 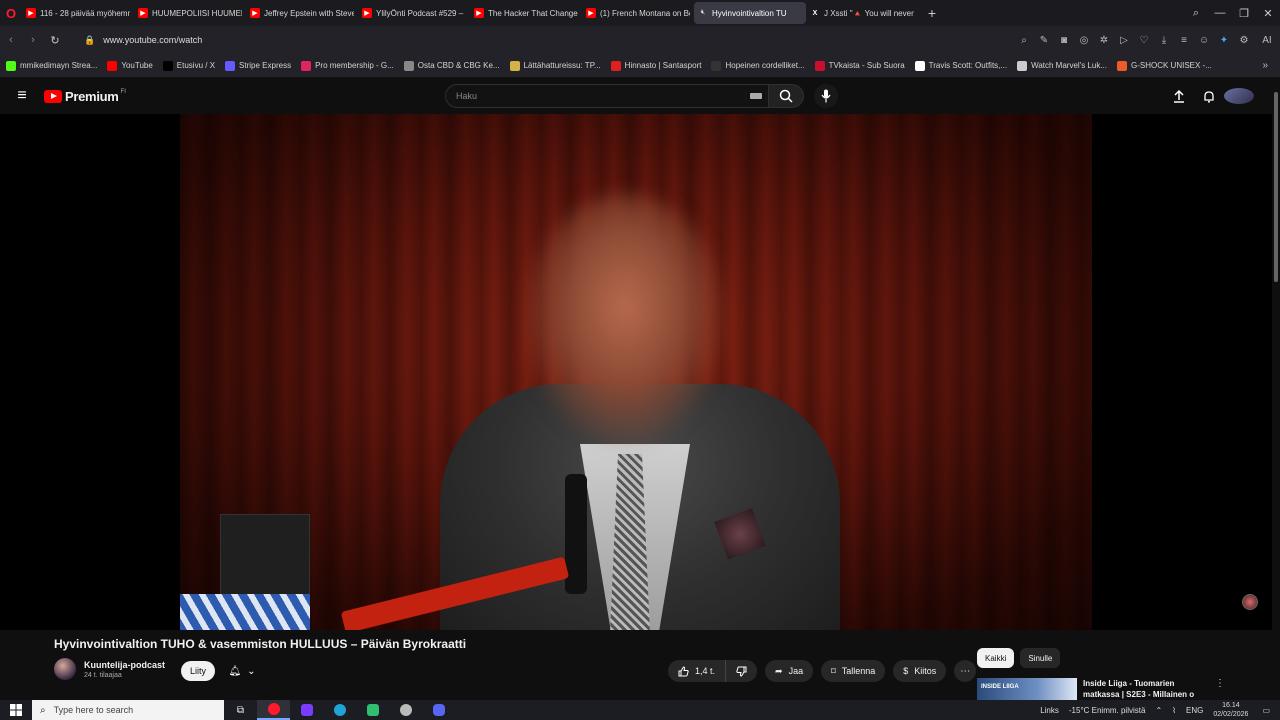 I want to click on start-button, so click(x=16, y=710).